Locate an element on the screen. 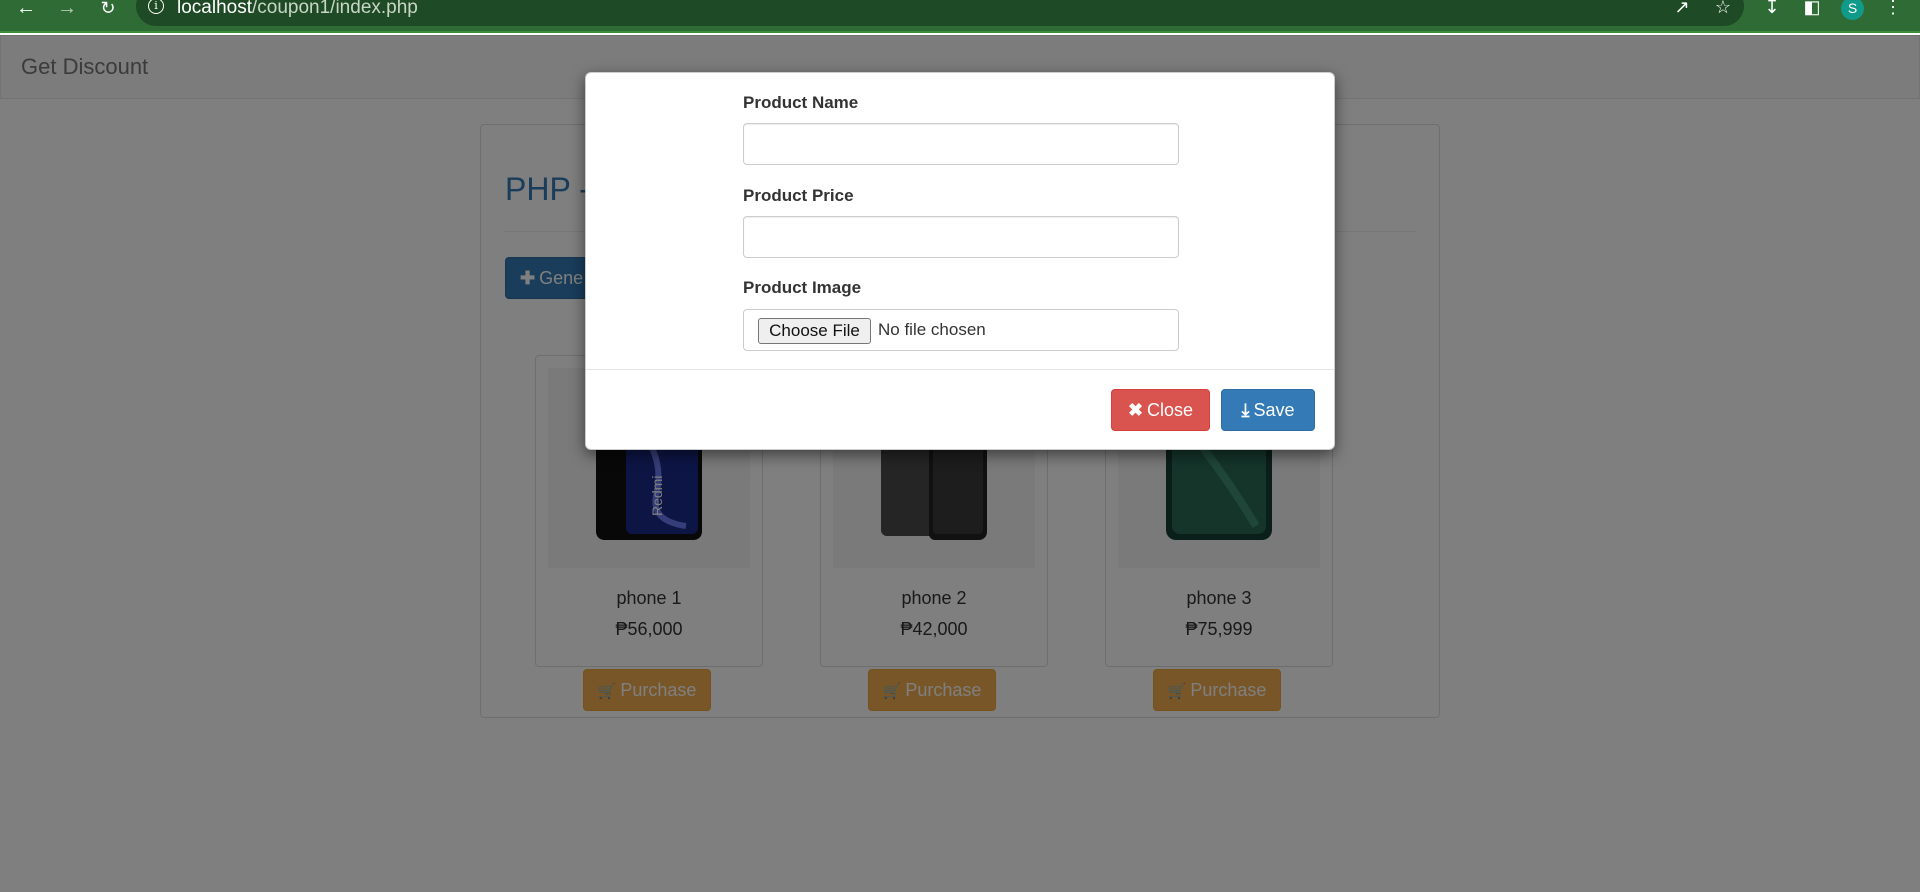 Image resolution: width=1920 pixels, height=892 pixels. reload-icon: ↻ is located at coordinates (108, 9).